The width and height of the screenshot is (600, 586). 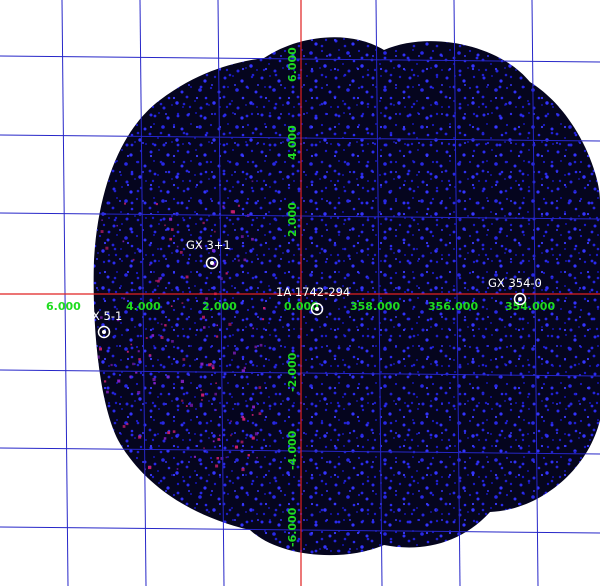 What do you see at coordinates (292, 219) in the screenshot?
I see `latitude-label: 2.000` at bounding box center [292, 219].